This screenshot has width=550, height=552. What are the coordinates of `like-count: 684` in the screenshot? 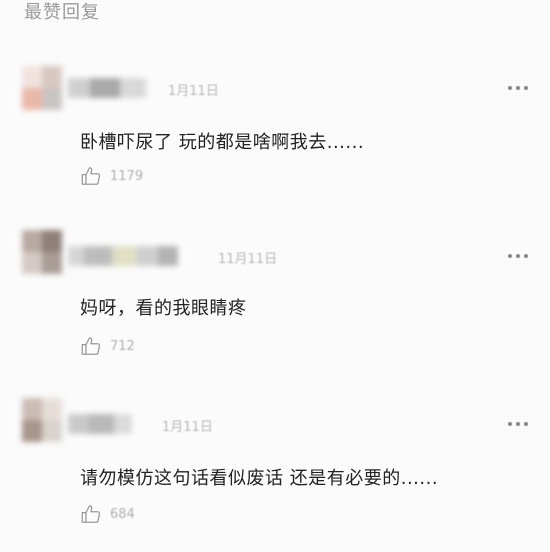 It's located at (122, 514).